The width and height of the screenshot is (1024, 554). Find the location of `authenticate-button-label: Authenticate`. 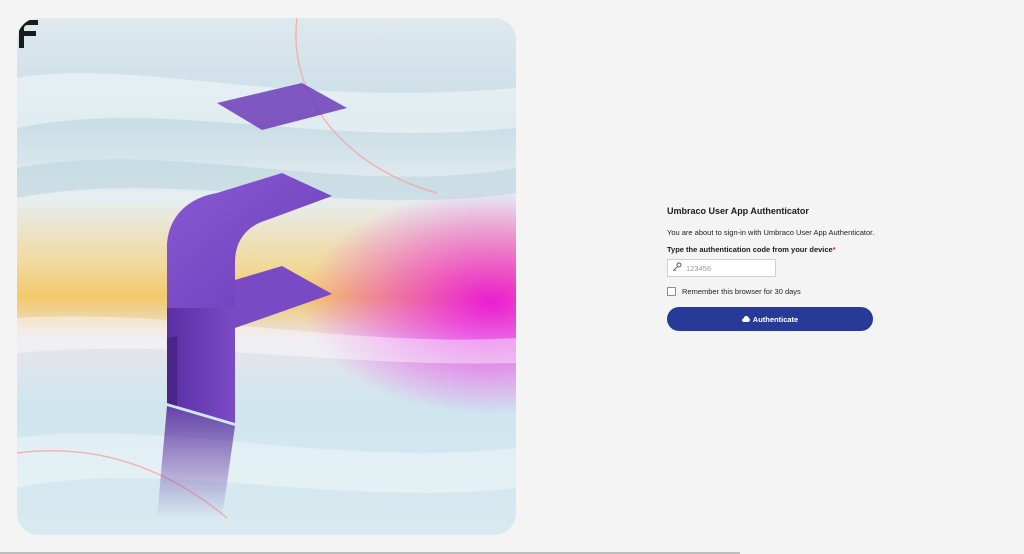

authenticate-button-label: Authenticate is located at coordinates (775, 319).